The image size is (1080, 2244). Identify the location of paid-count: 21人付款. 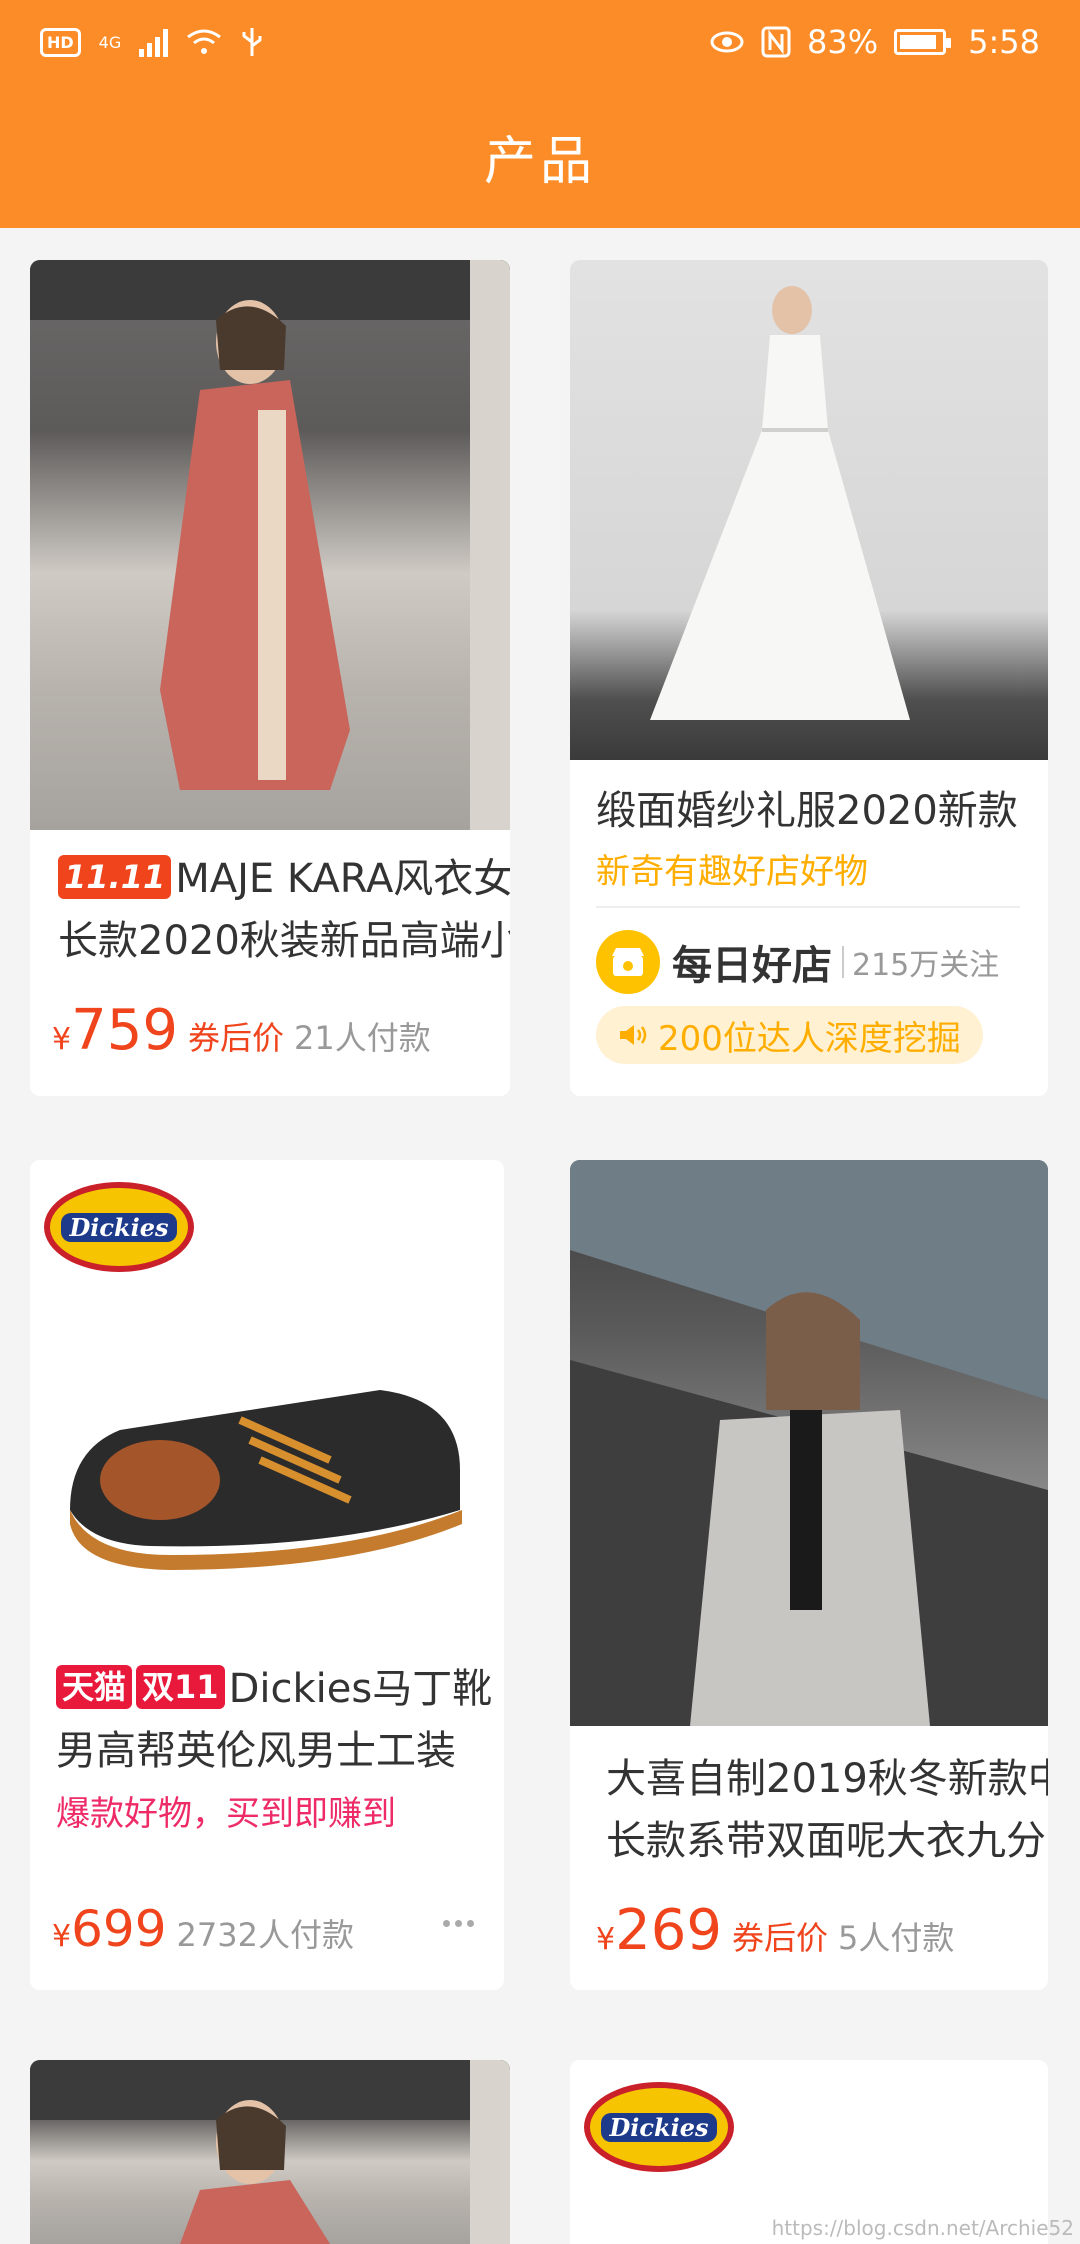
(362, 1038).